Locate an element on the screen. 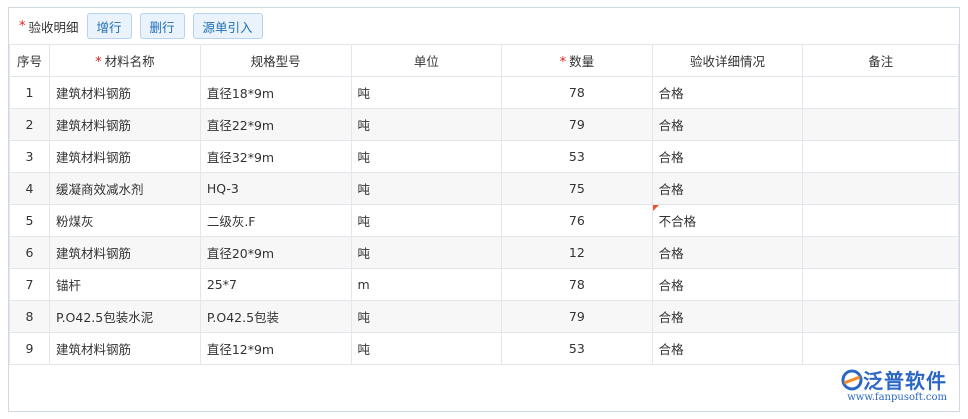 Image resolution: width=968 pixels, height=419 pixels. table-row: 8 P.O42.5包装水泥 P.O42.5包装 吨 79 合格 is located at coordinates (484, 316).